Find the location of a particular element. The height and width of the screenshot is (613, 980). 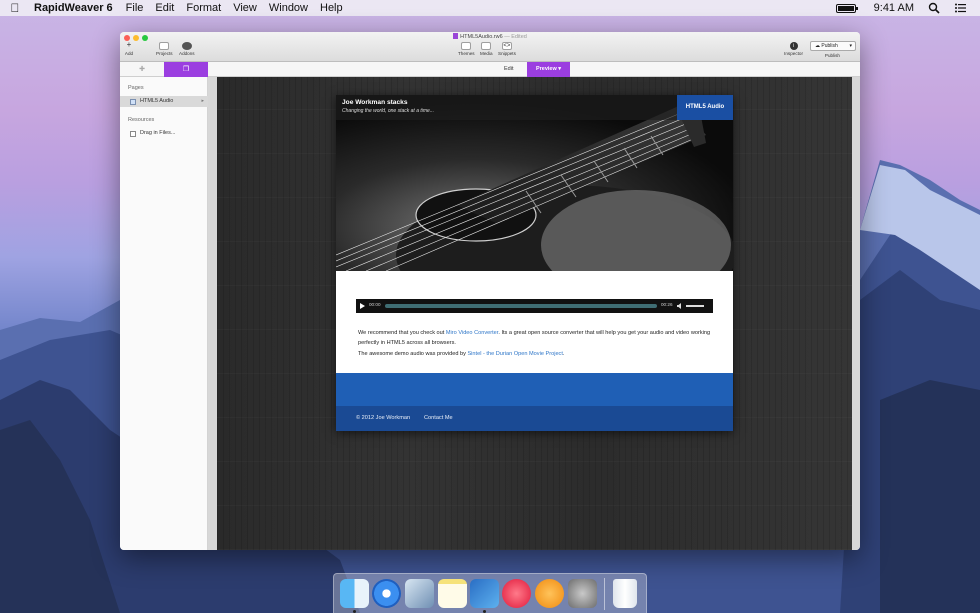

finder-icon is located at coordinates (354, 593).